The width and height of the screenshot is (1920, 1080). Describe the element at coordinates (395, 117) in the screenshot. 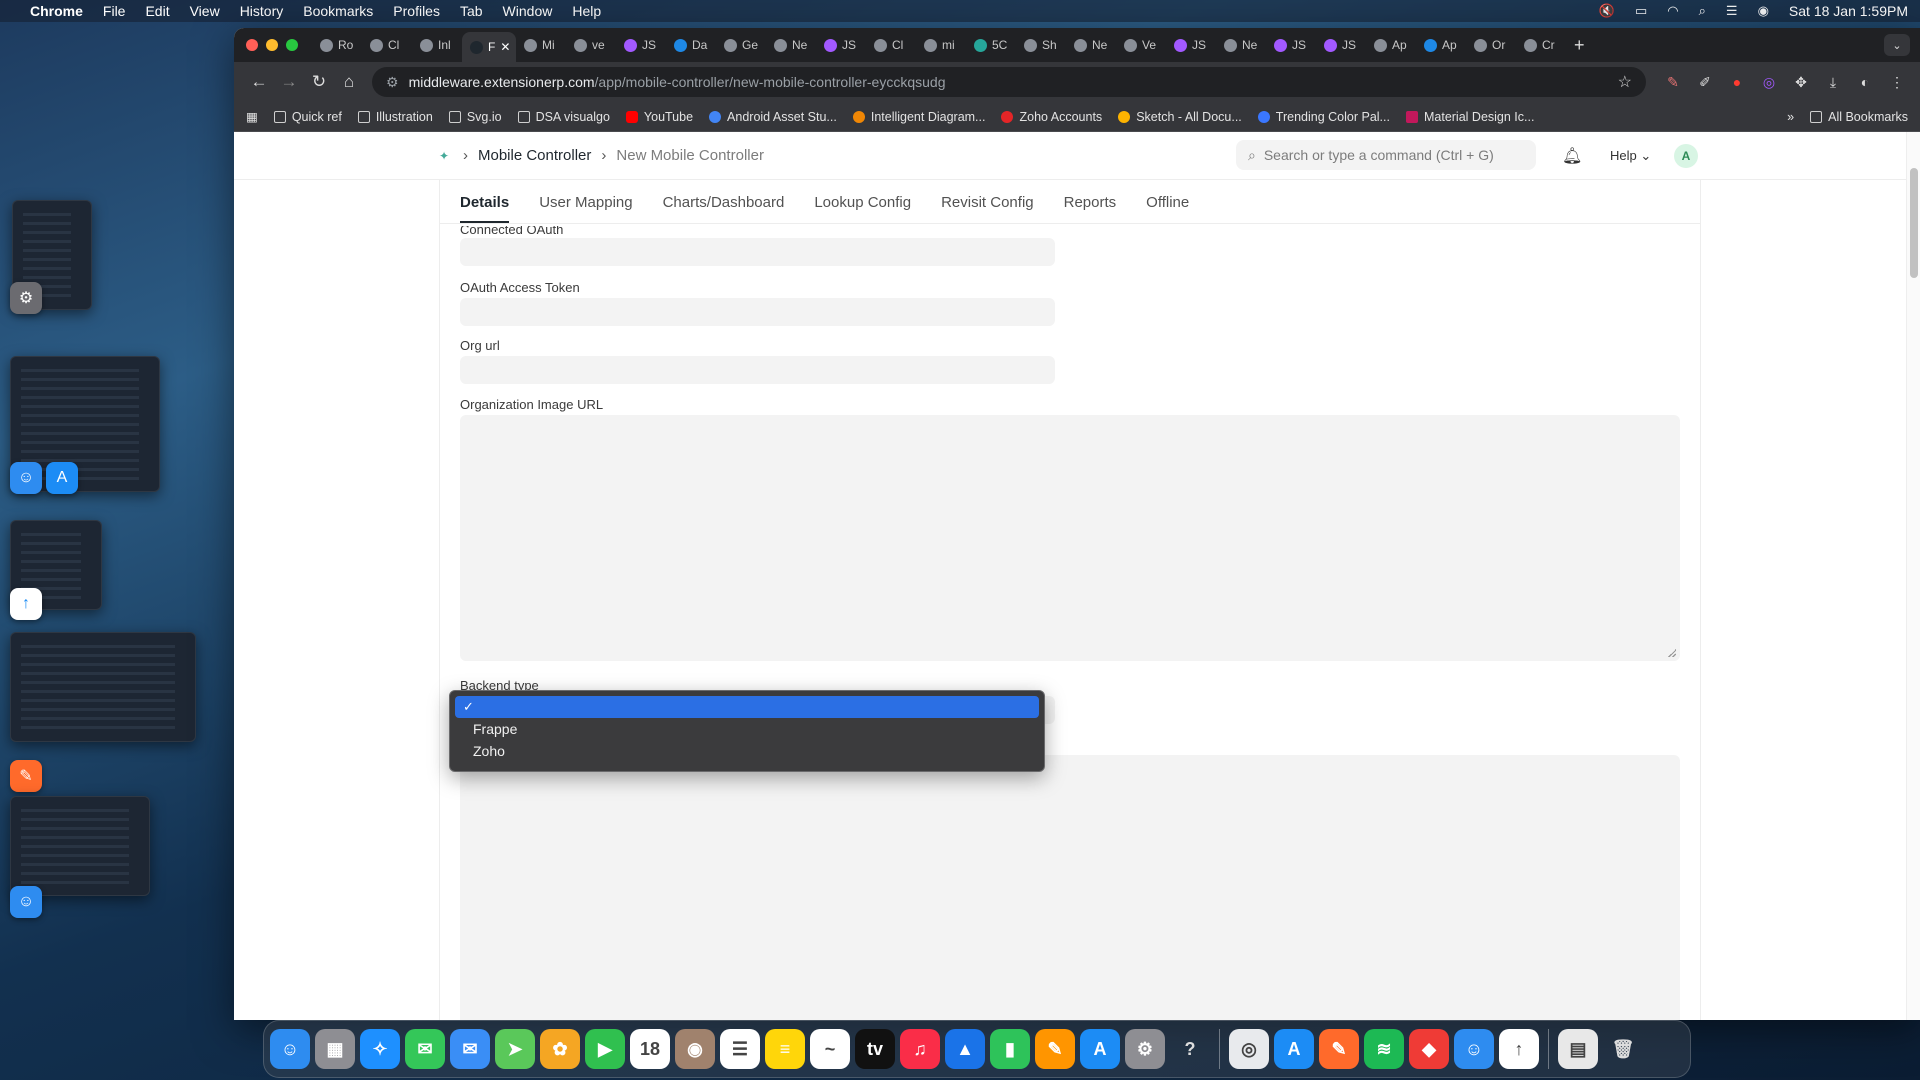

I see `bookmark-illustration: Illustration` at that location.